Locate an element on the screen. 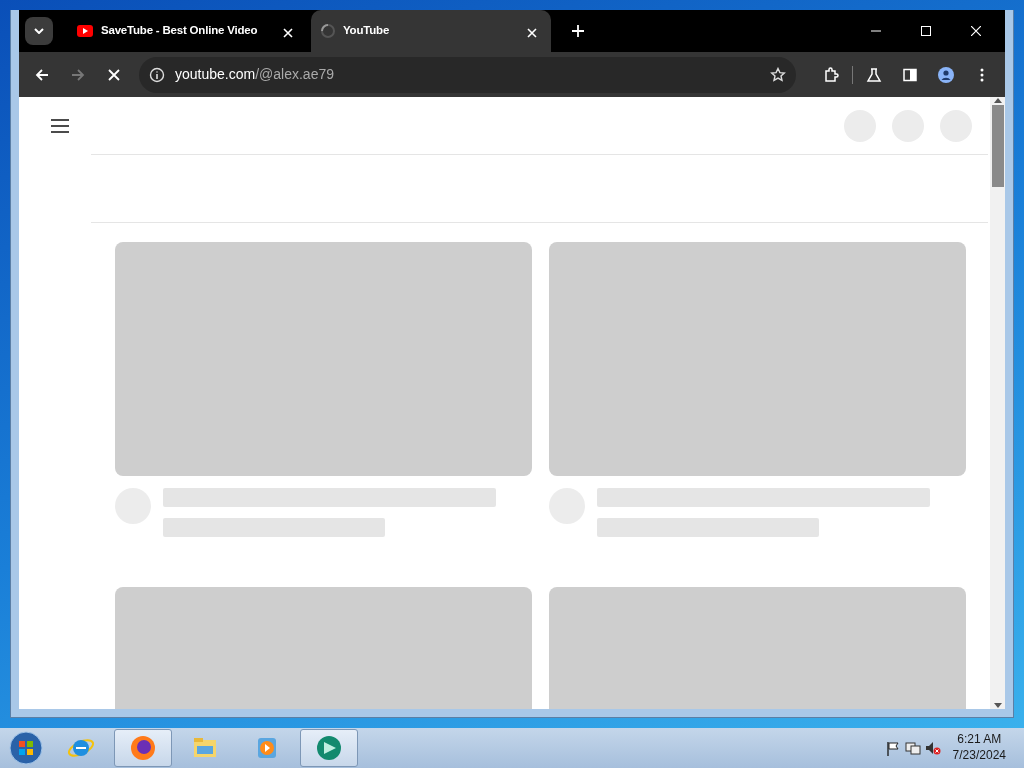 This screenshot has height=768, width=1024. avatar-icon is located at coordinates (946, 74).